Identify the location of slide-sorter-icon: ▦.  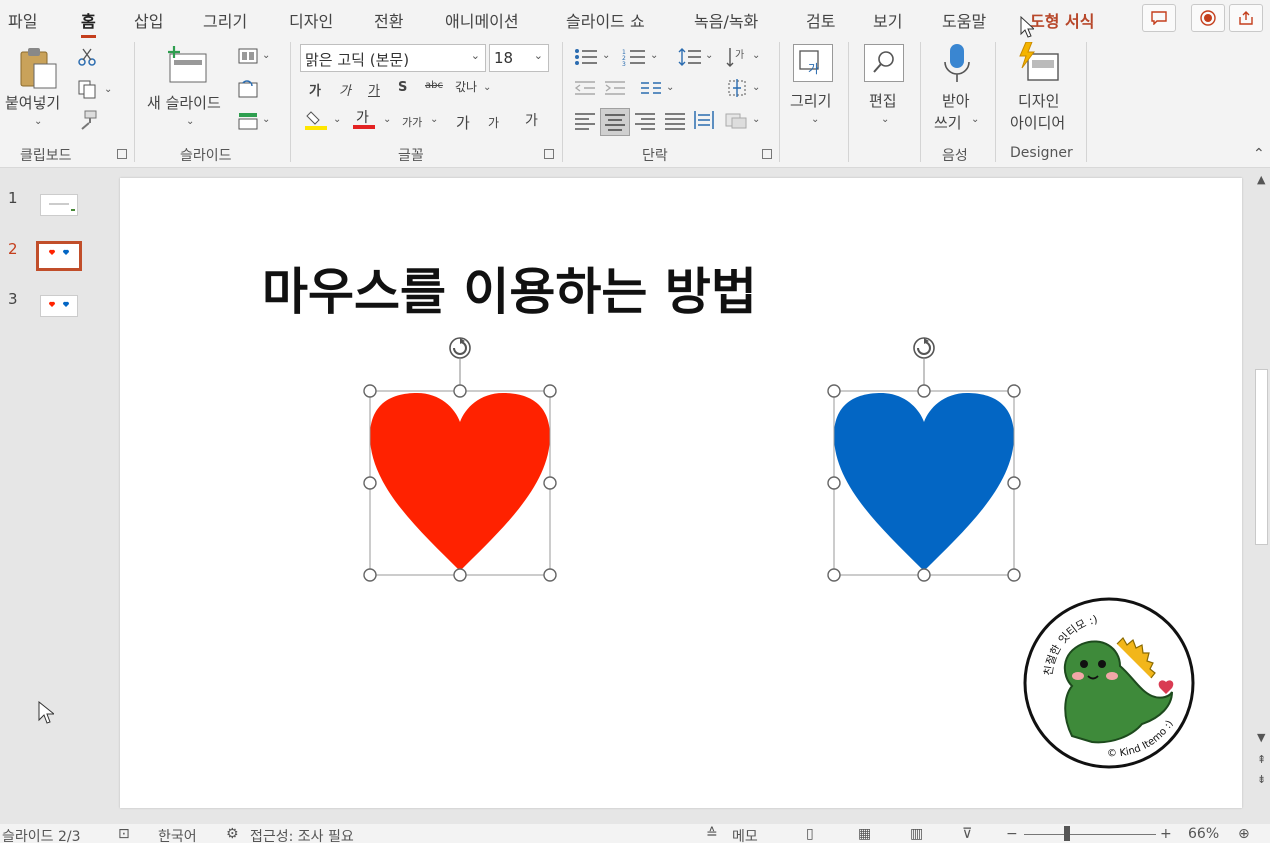
(864, 834).